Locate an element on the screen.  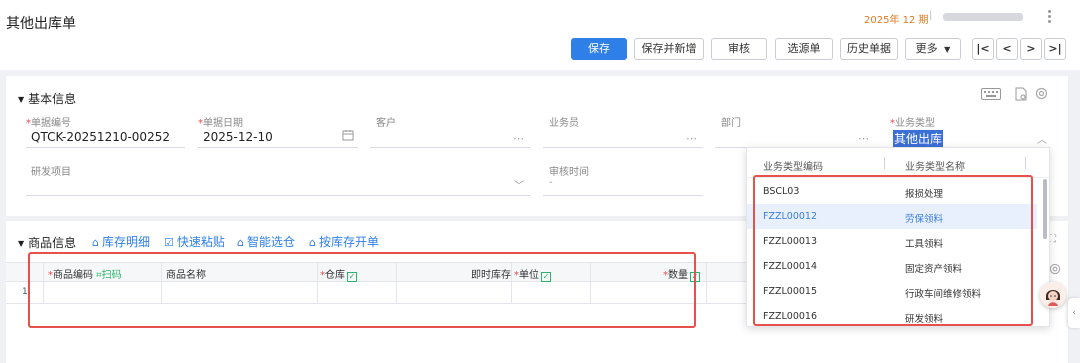
save-button: 保存 is located at coordinates (599, 49).